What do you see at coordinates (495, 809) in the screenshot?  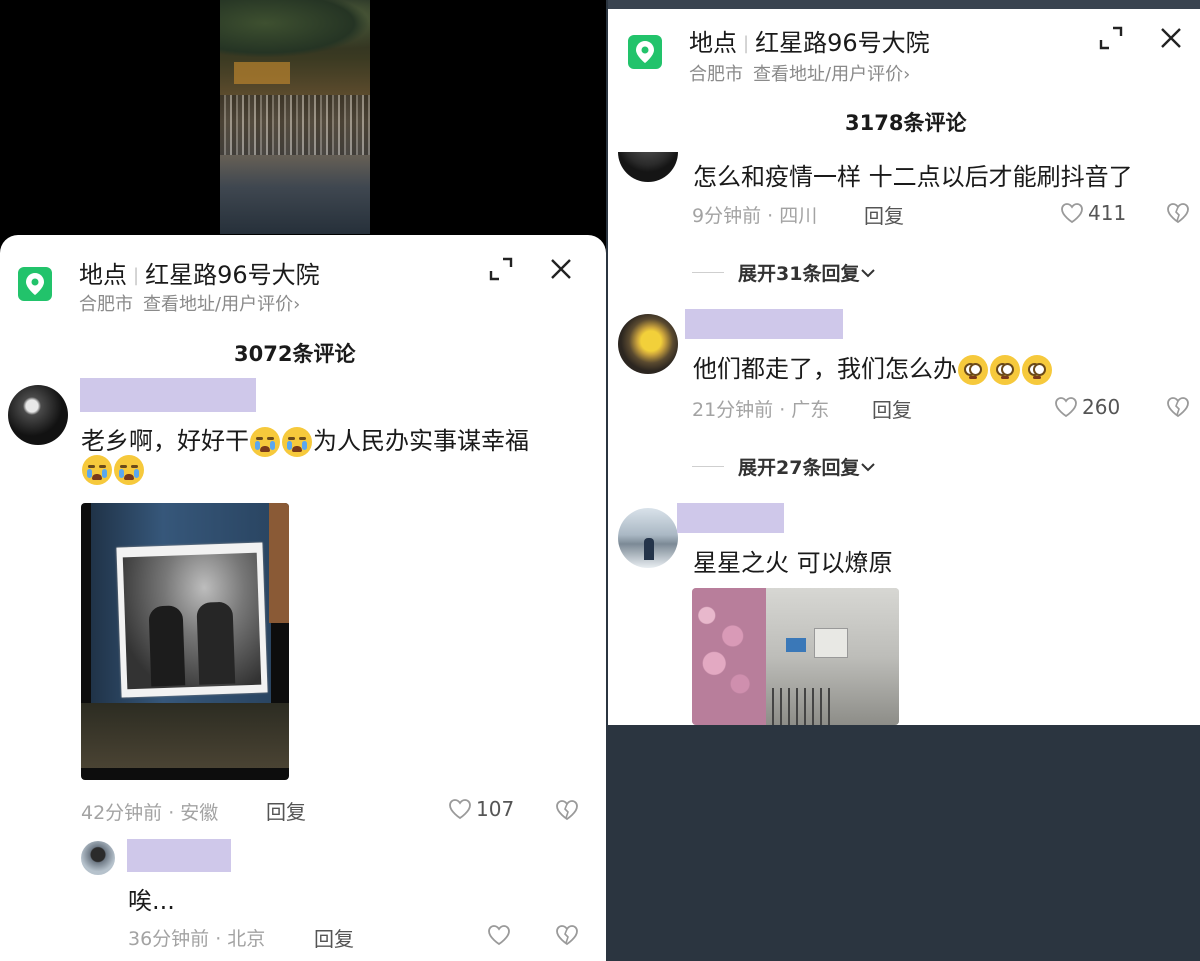 I see `like-count: 107` at bounding box center [495, 809].